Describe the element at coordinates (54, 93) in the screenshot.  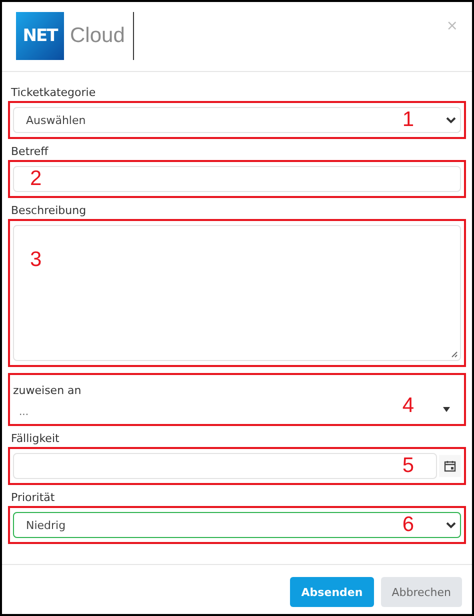
I see `field-label: Ticketkategorie` at that location.